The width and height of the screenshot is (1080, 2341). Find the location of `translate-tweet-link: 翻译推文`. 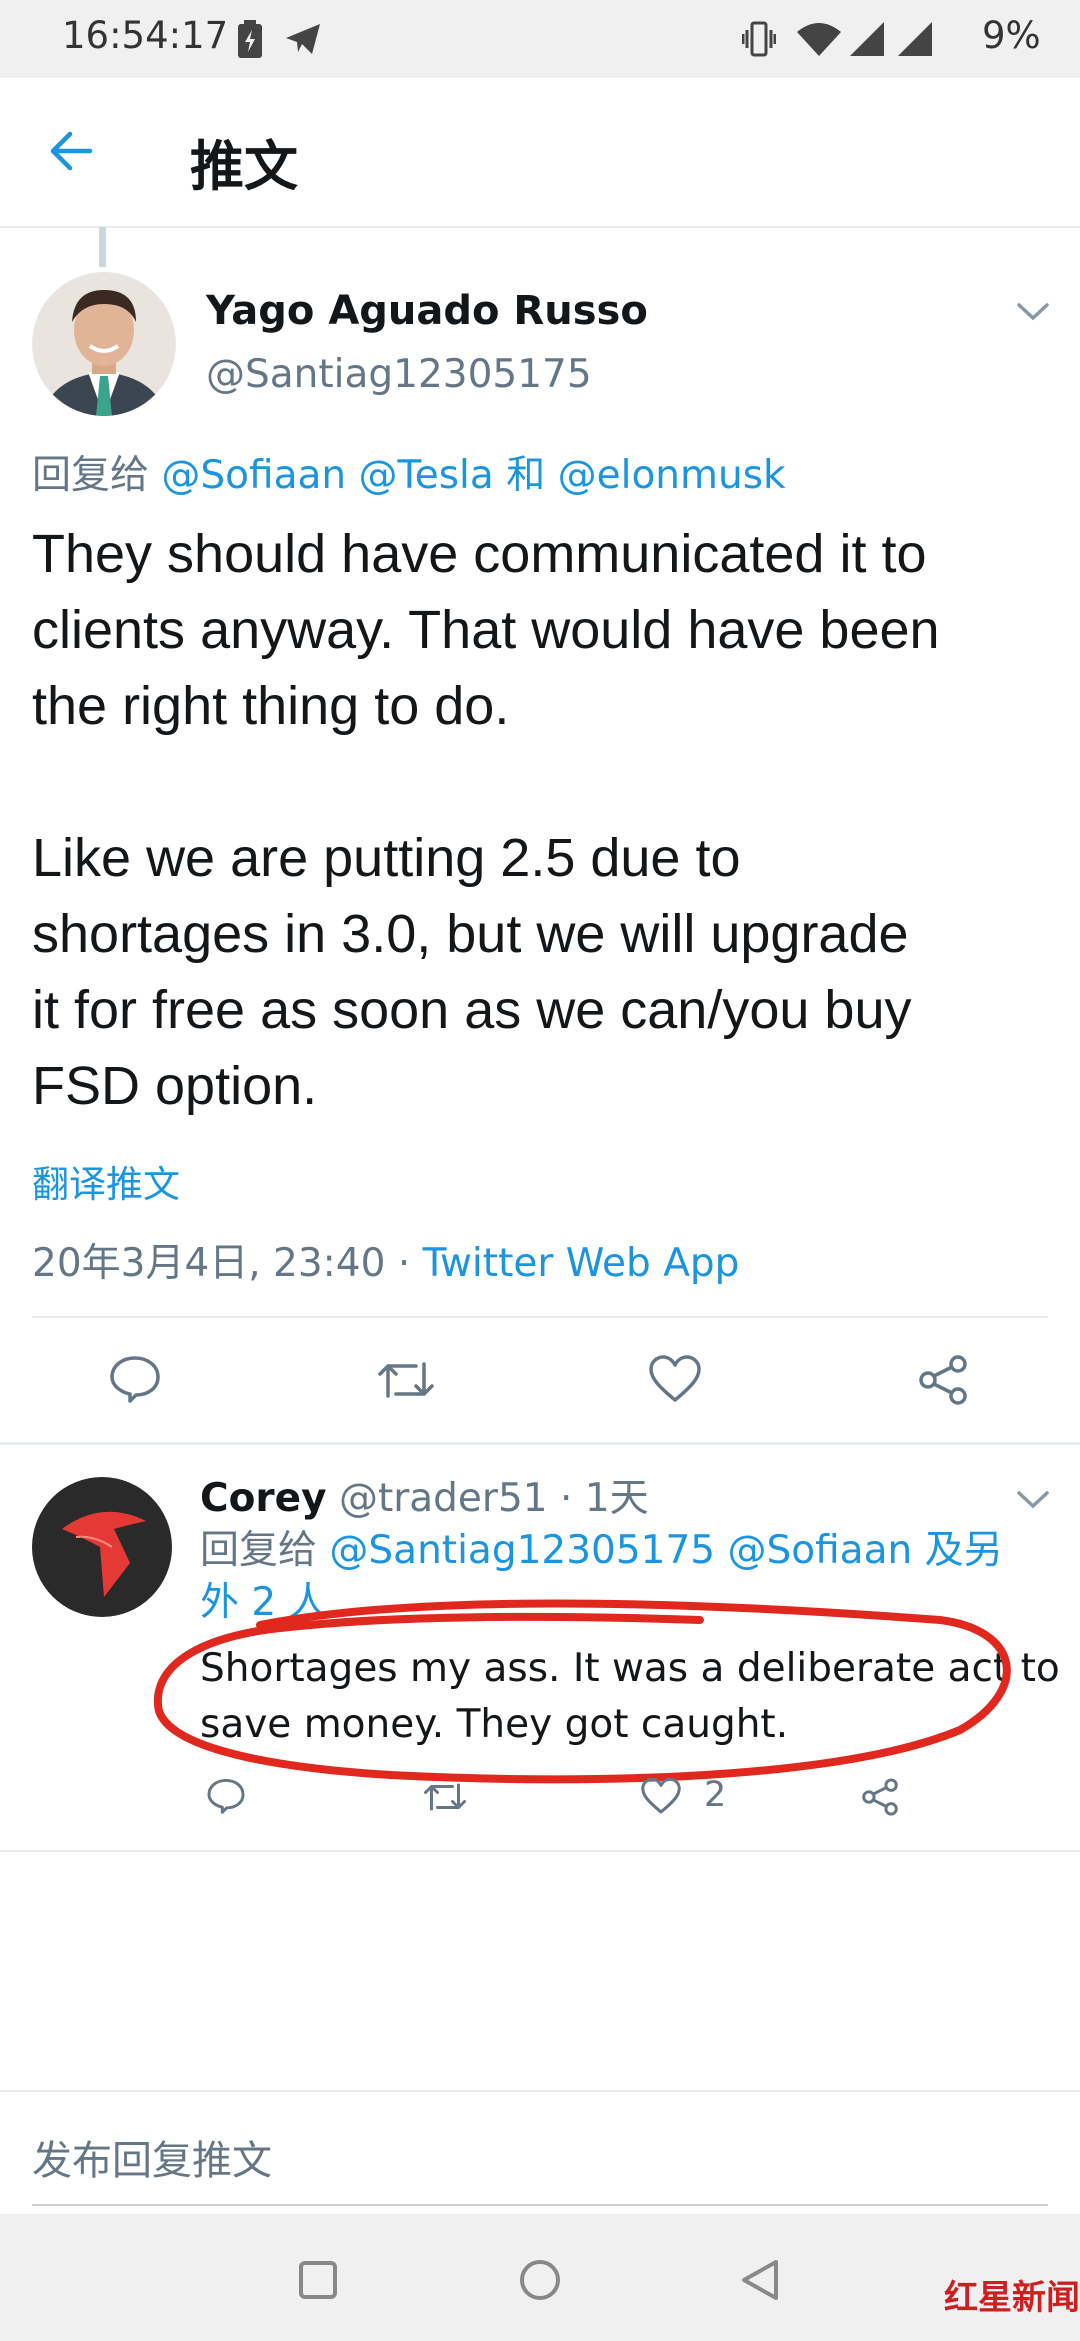

translate-tweet-link: 翻译推文 is located at coordinates (106, 1181).